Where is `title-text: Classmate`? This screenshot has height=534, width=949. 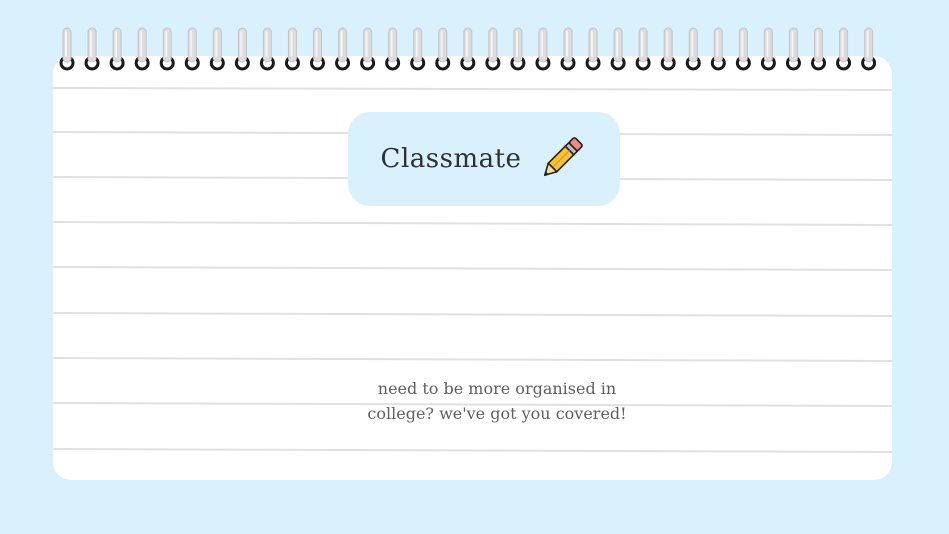
title-text: Classmate is located at coordinates (451, 159).